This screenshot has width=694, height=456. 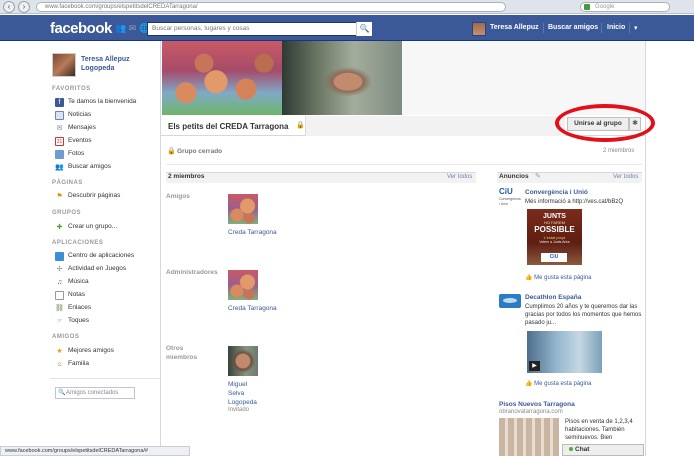 What do you see at coordinates (24, 7) in the screenshot?
I see `forward-icon: ›` at bounding box center [24, 7].